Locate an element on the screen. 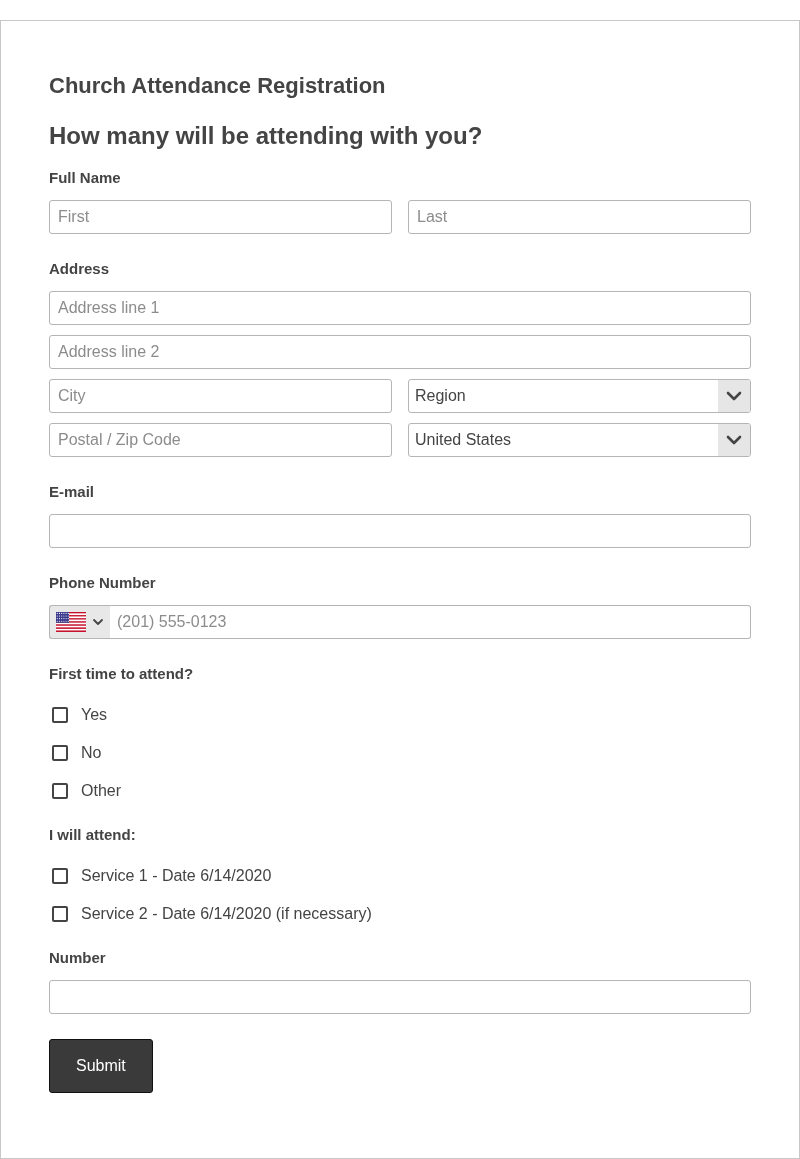  dropdown: United States is located at coordinates (579, 440).